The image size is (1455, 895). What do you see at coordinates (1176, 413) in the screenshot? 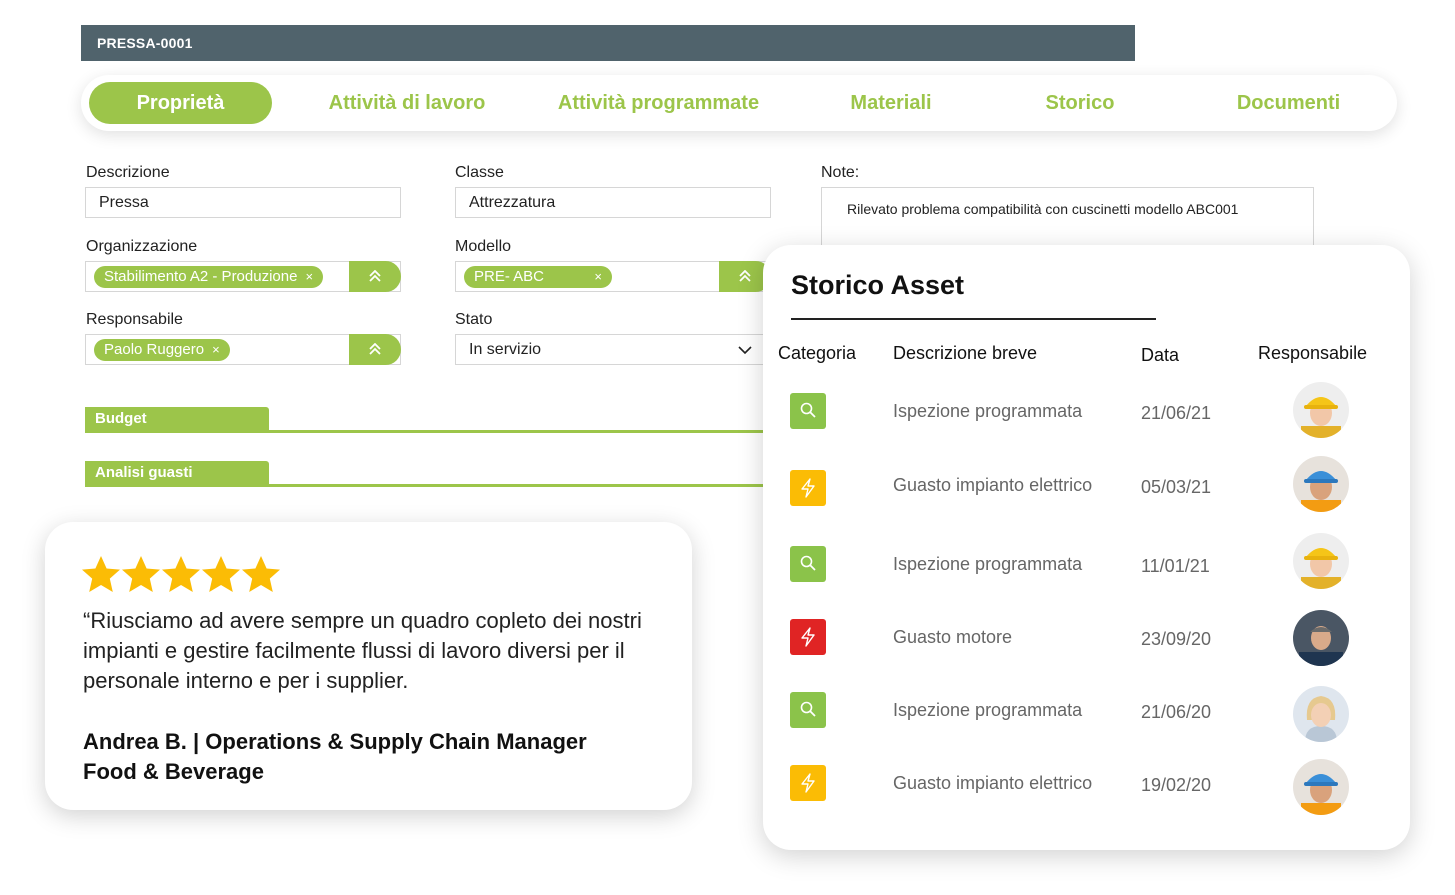
I see `row-date: 21/06/21` at bounding box center [1176, 413].